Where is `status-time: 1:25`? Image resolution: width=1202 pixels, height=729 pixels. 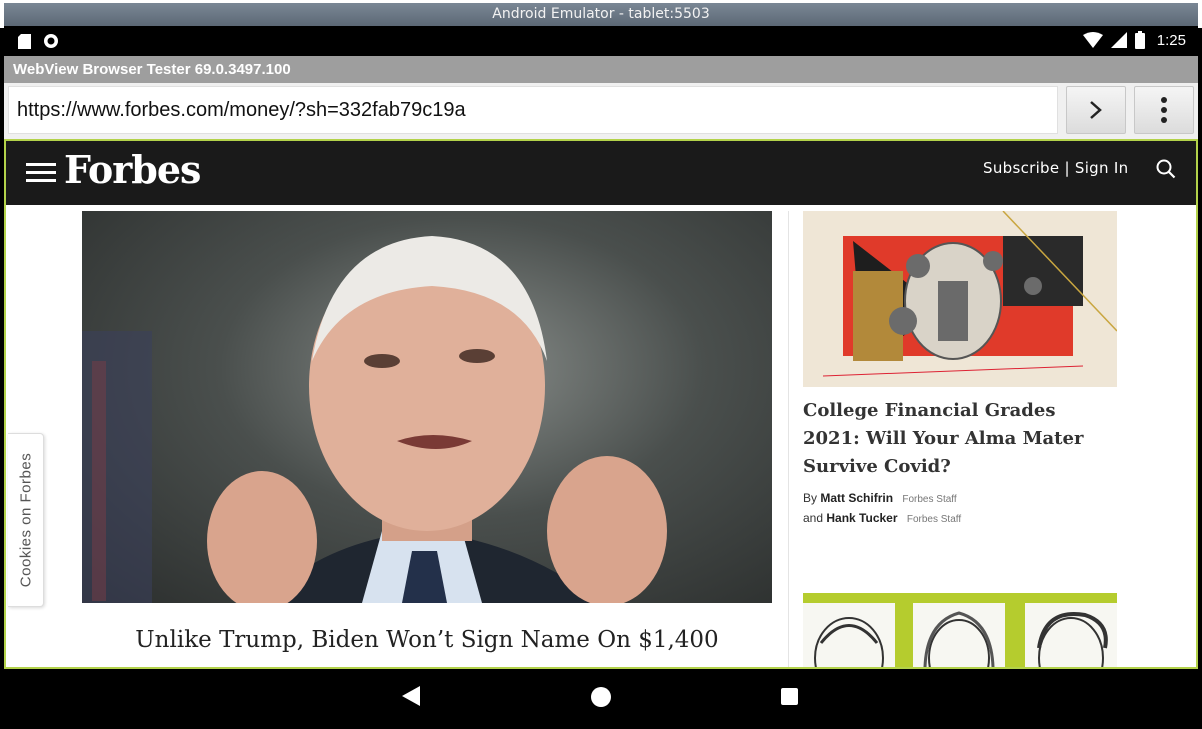 status-time: 1:25 is located at coordinates (1171, 40).